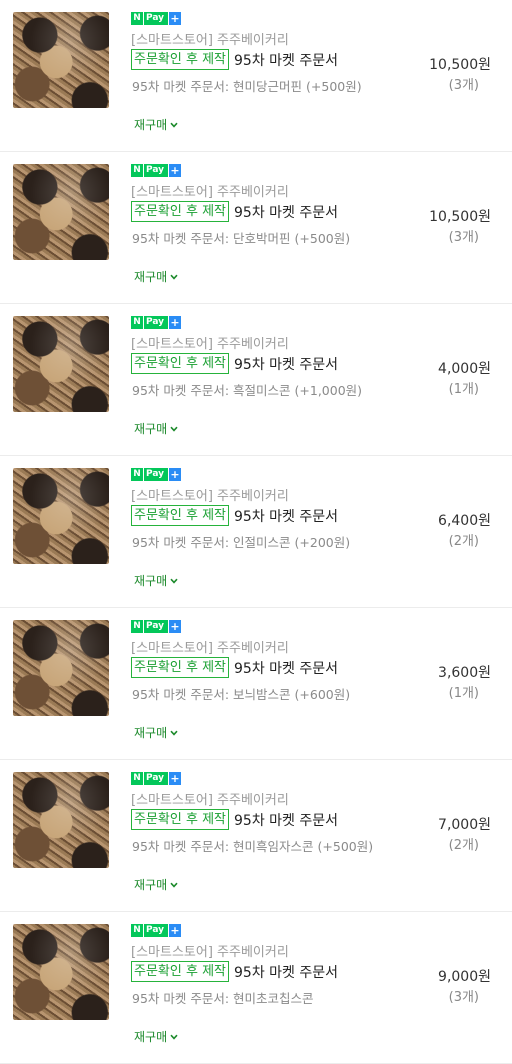 The height and width of the screenshot is (1064, 512). What do you see at coordinates (247, 390) in the screenshot?
I see `product-option: 95차 마켓 주문서: 흑절미스콘 (+1,000원)` at bounding box center [247, 390].